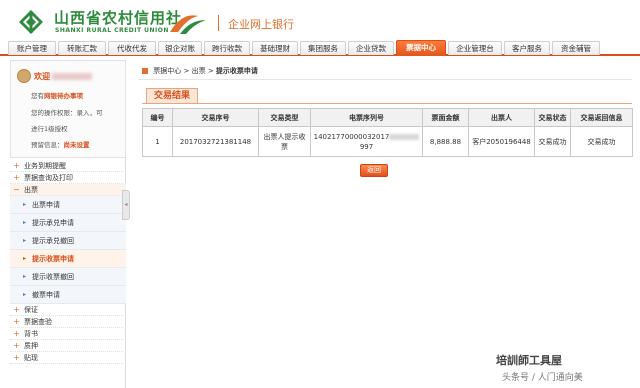 The height and width of the screenshot is (388, 640). What do you see at coordinates (366, 146) in the screenshot?
I see `serial-suffix: 997` at bounding box center [366, 146].